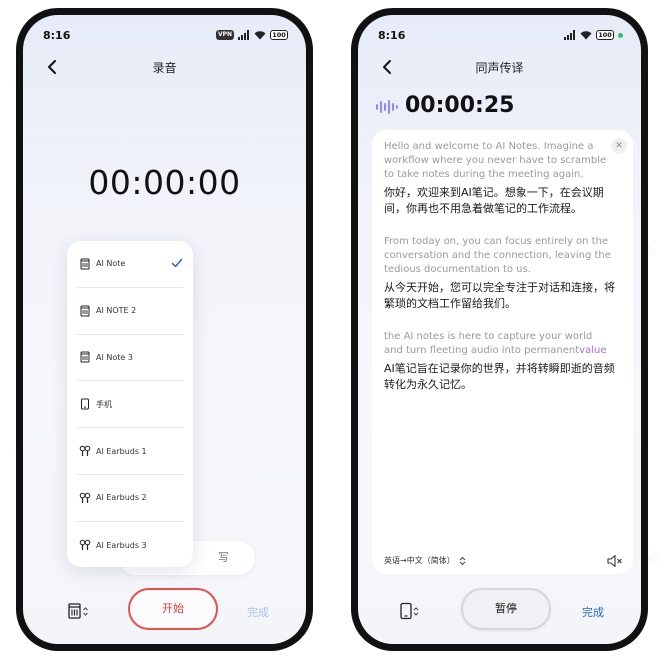  What do you see at coordinates (164, 182) in the screenshot?
I see `recording-timer: 00:00:00` at bounding box center [164, 182].